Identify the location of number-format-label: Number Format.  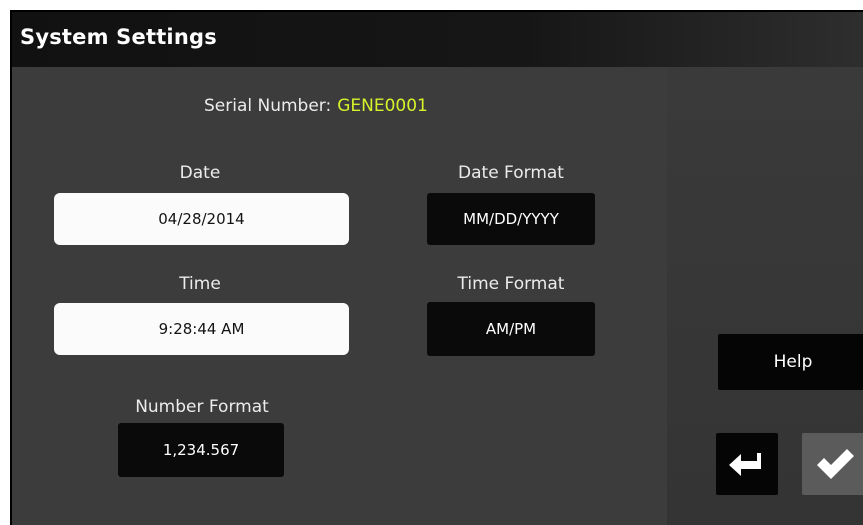
(202, 407).